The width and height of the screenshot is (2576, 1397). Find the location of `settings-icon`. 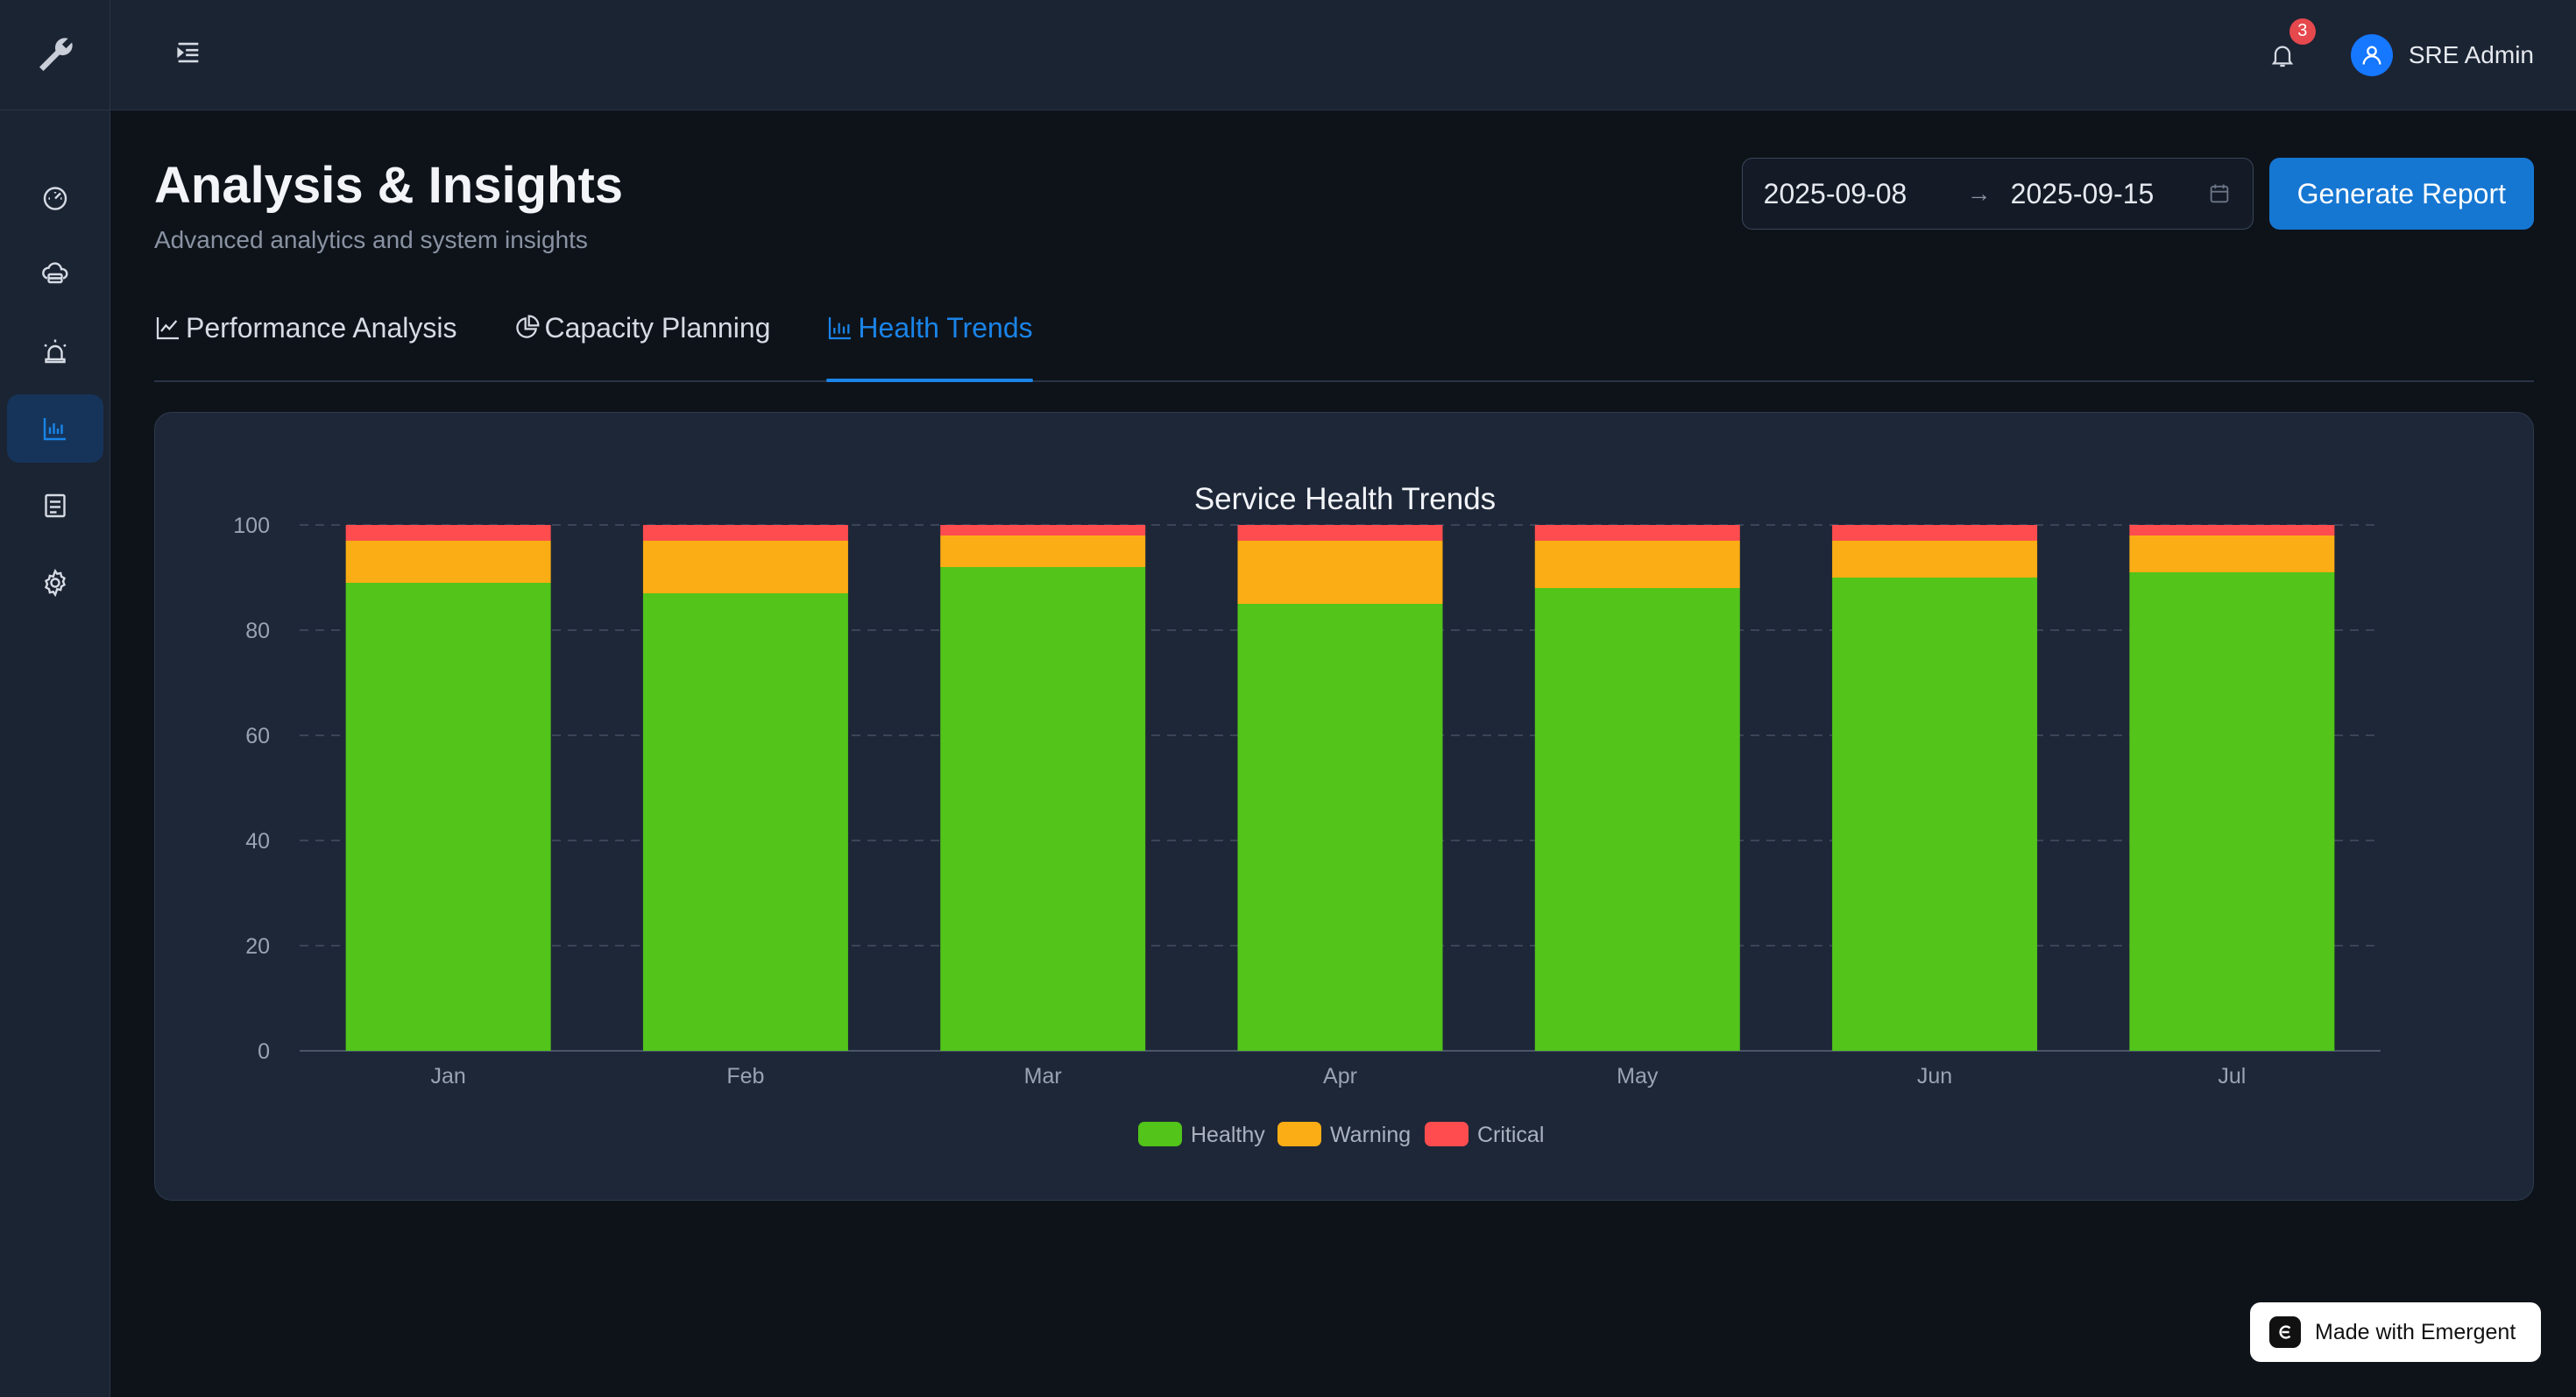

settings-icon is located at coordinates (55, 583).